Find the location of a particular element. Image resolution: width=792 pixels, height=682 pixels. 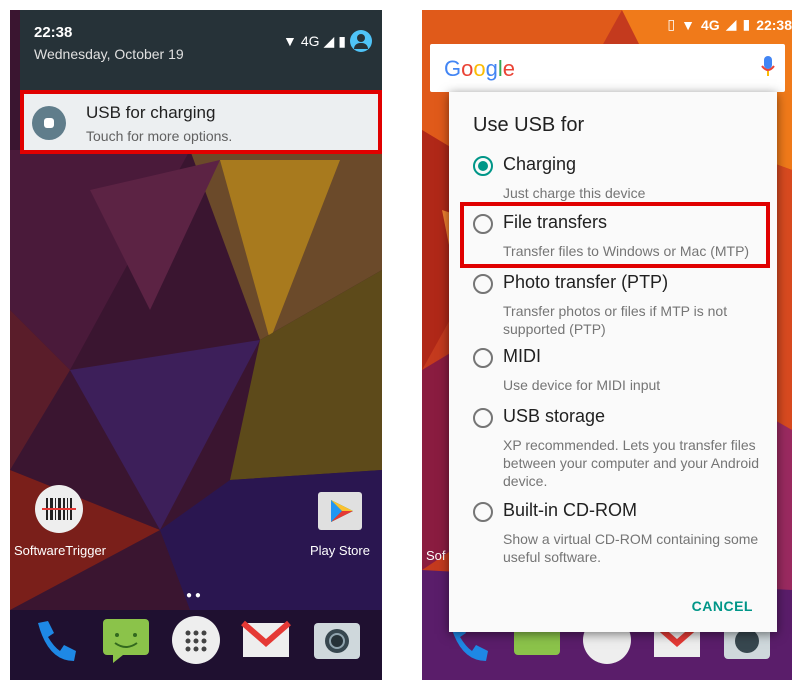

date: Wednesday, October 19 is located at coordinates (109, 54).